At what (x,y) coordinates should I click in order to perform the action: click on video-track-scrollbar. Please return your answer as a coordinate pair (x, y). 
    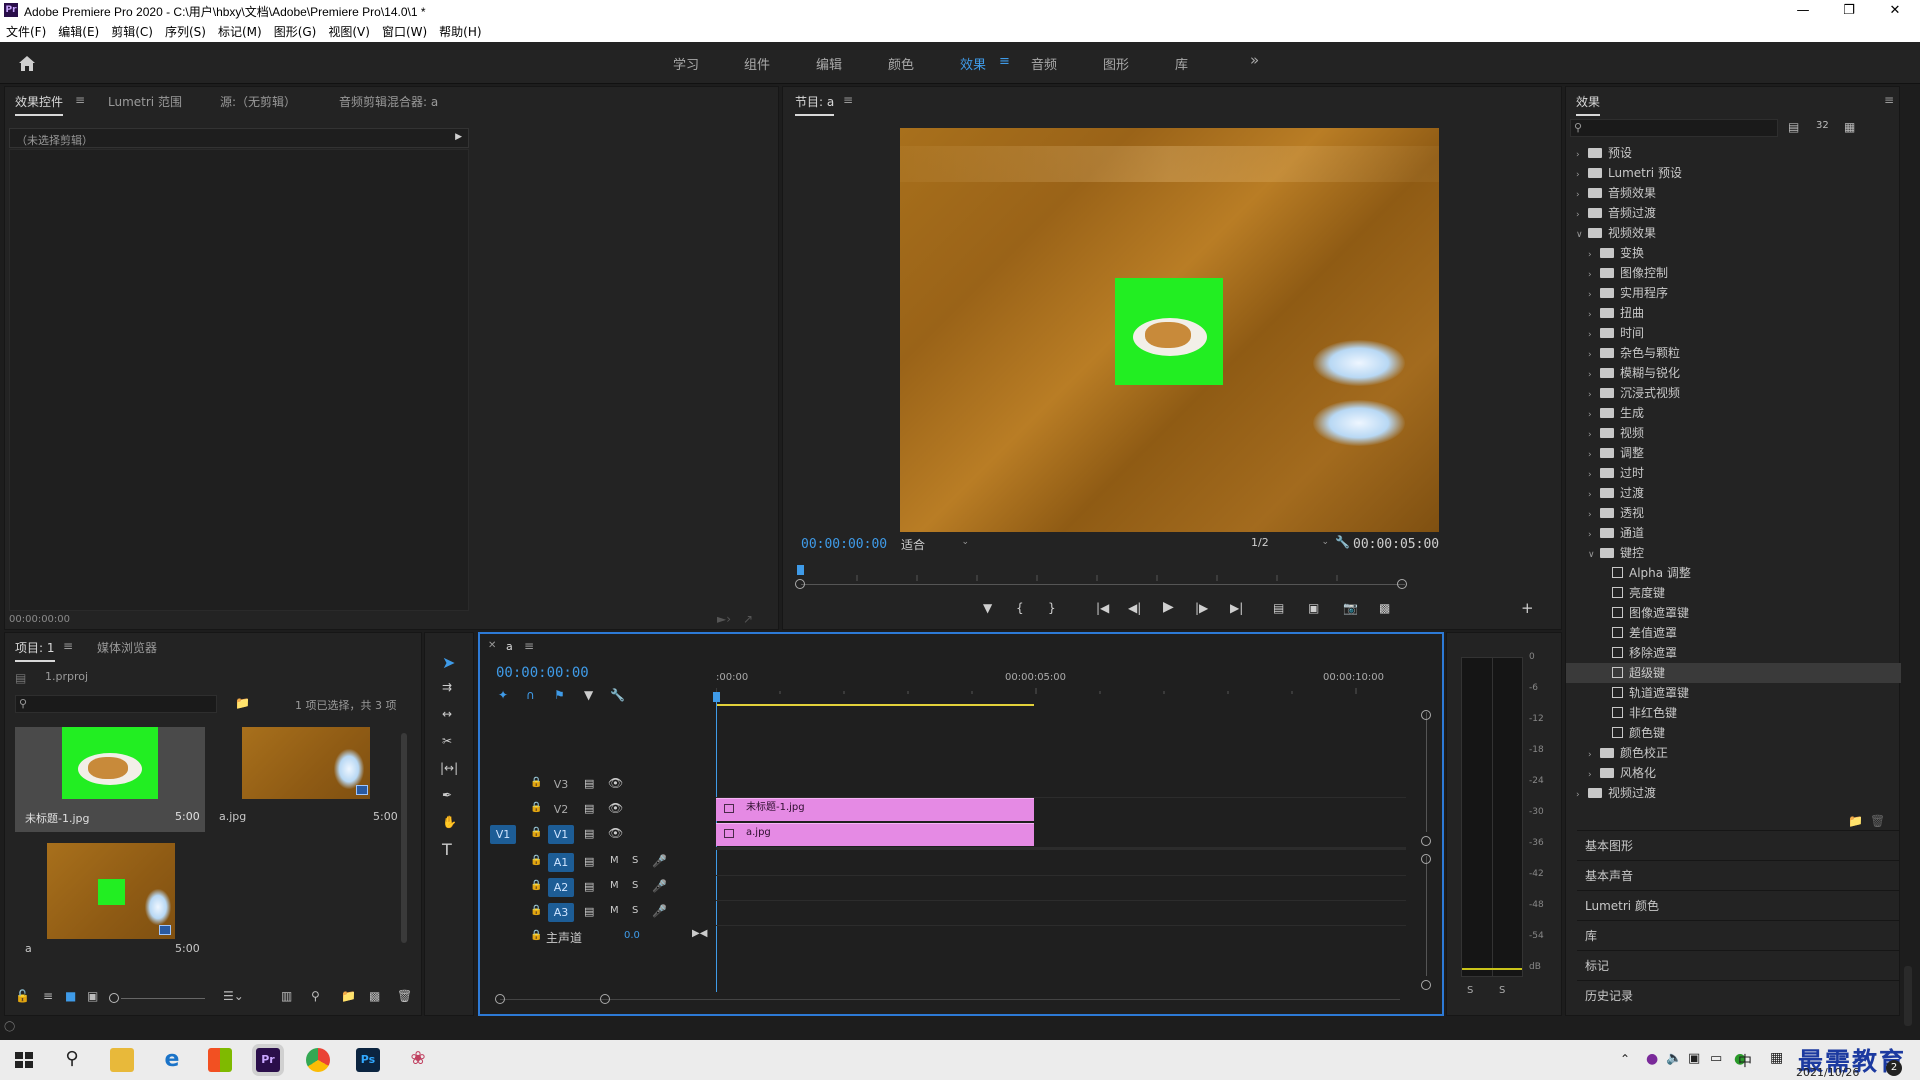
    Looking at the image, I should click on (1426, 772).